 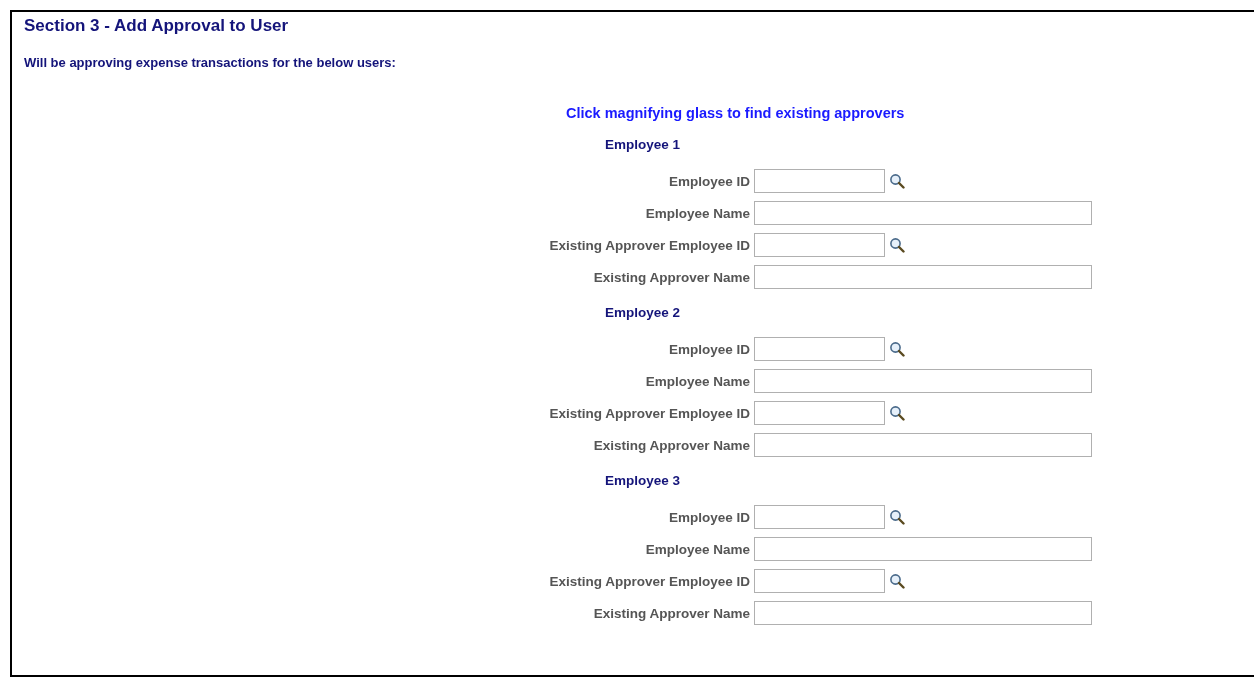 What do you see at coordinates (643, 144) in the screenshot?
I see `employee-heading: Employee 1` at bounding box center [643, 144].